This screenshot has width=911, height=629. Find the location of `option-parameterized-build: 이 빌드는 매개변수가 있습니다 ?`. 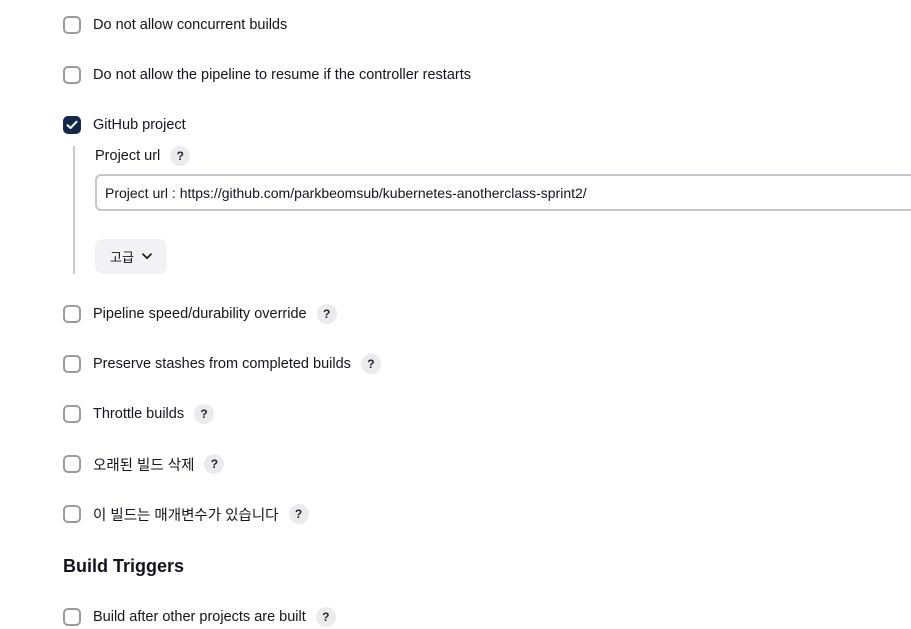

option-parameterized-build: 이 빌드는 매개변수가 있습니다 ? is located at coordinates (186, 514).